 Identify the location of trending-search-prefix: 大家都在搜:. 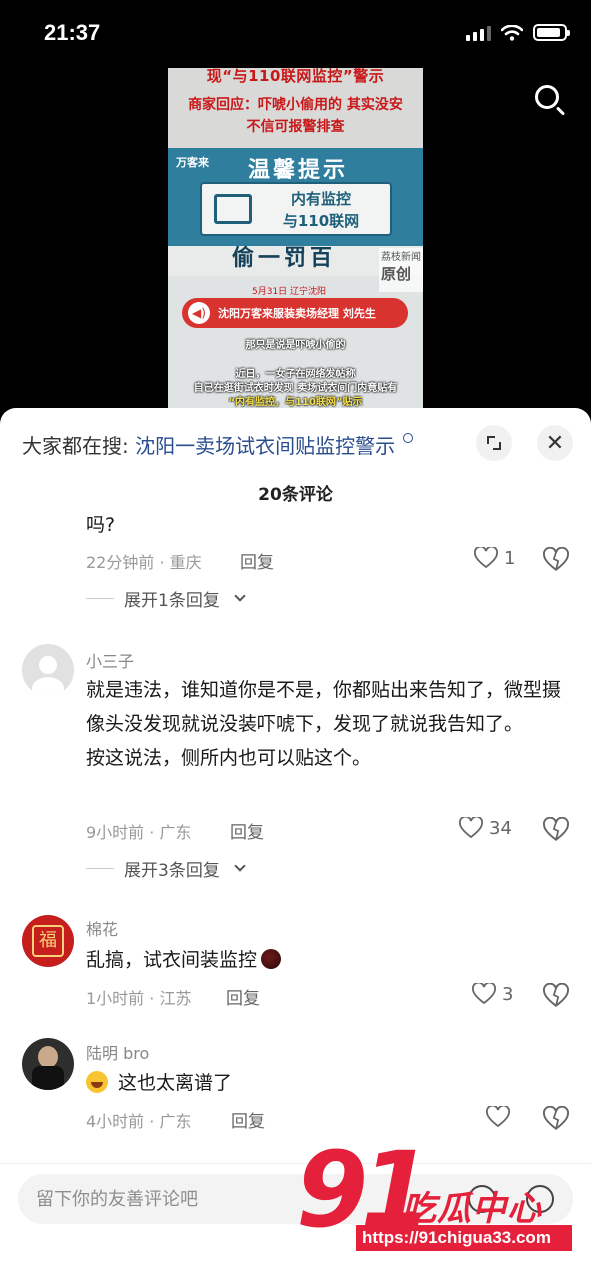
(75, 446).